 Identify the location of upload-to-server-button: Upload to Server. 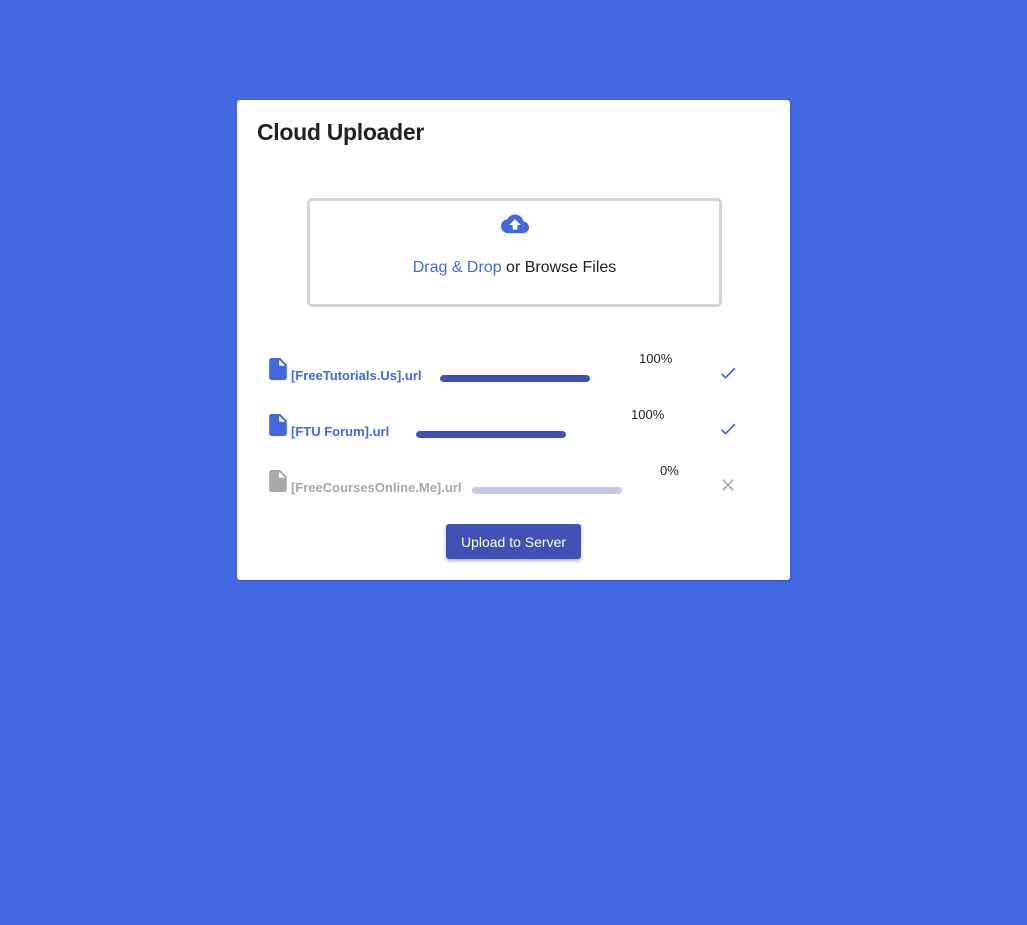
(513, 541).